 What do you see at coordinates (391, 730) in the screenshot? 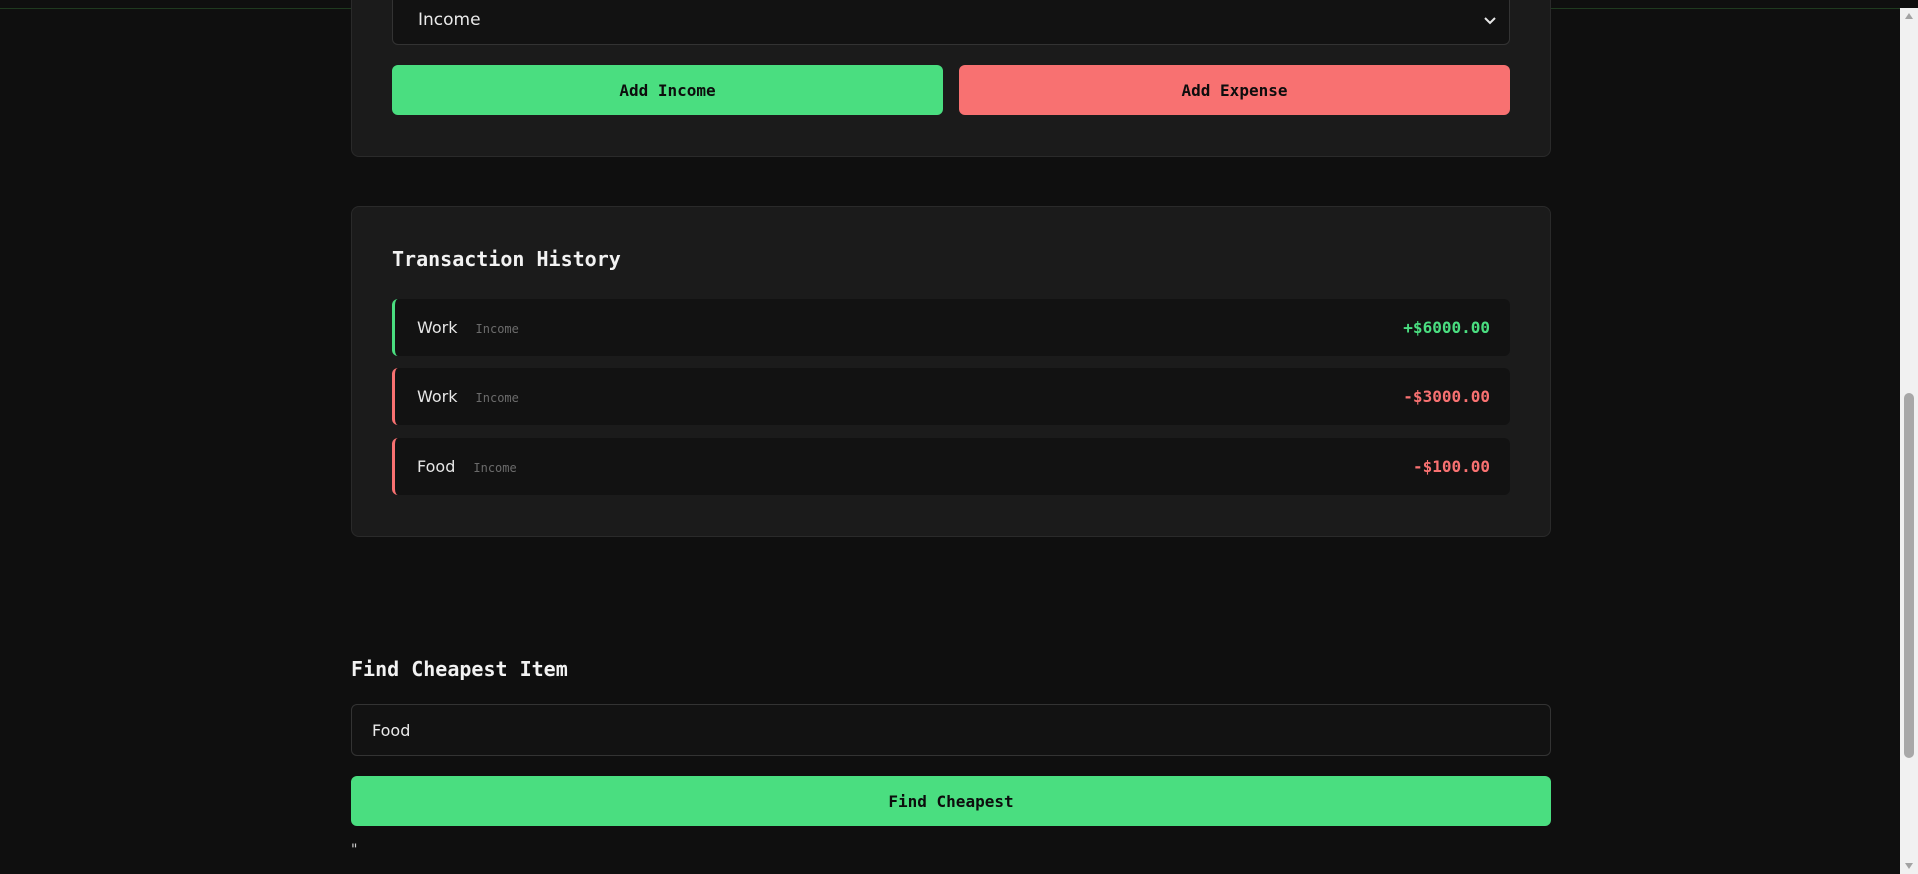
I see `find-cheapest-input-value: Food` at bounding box center [391, 730].